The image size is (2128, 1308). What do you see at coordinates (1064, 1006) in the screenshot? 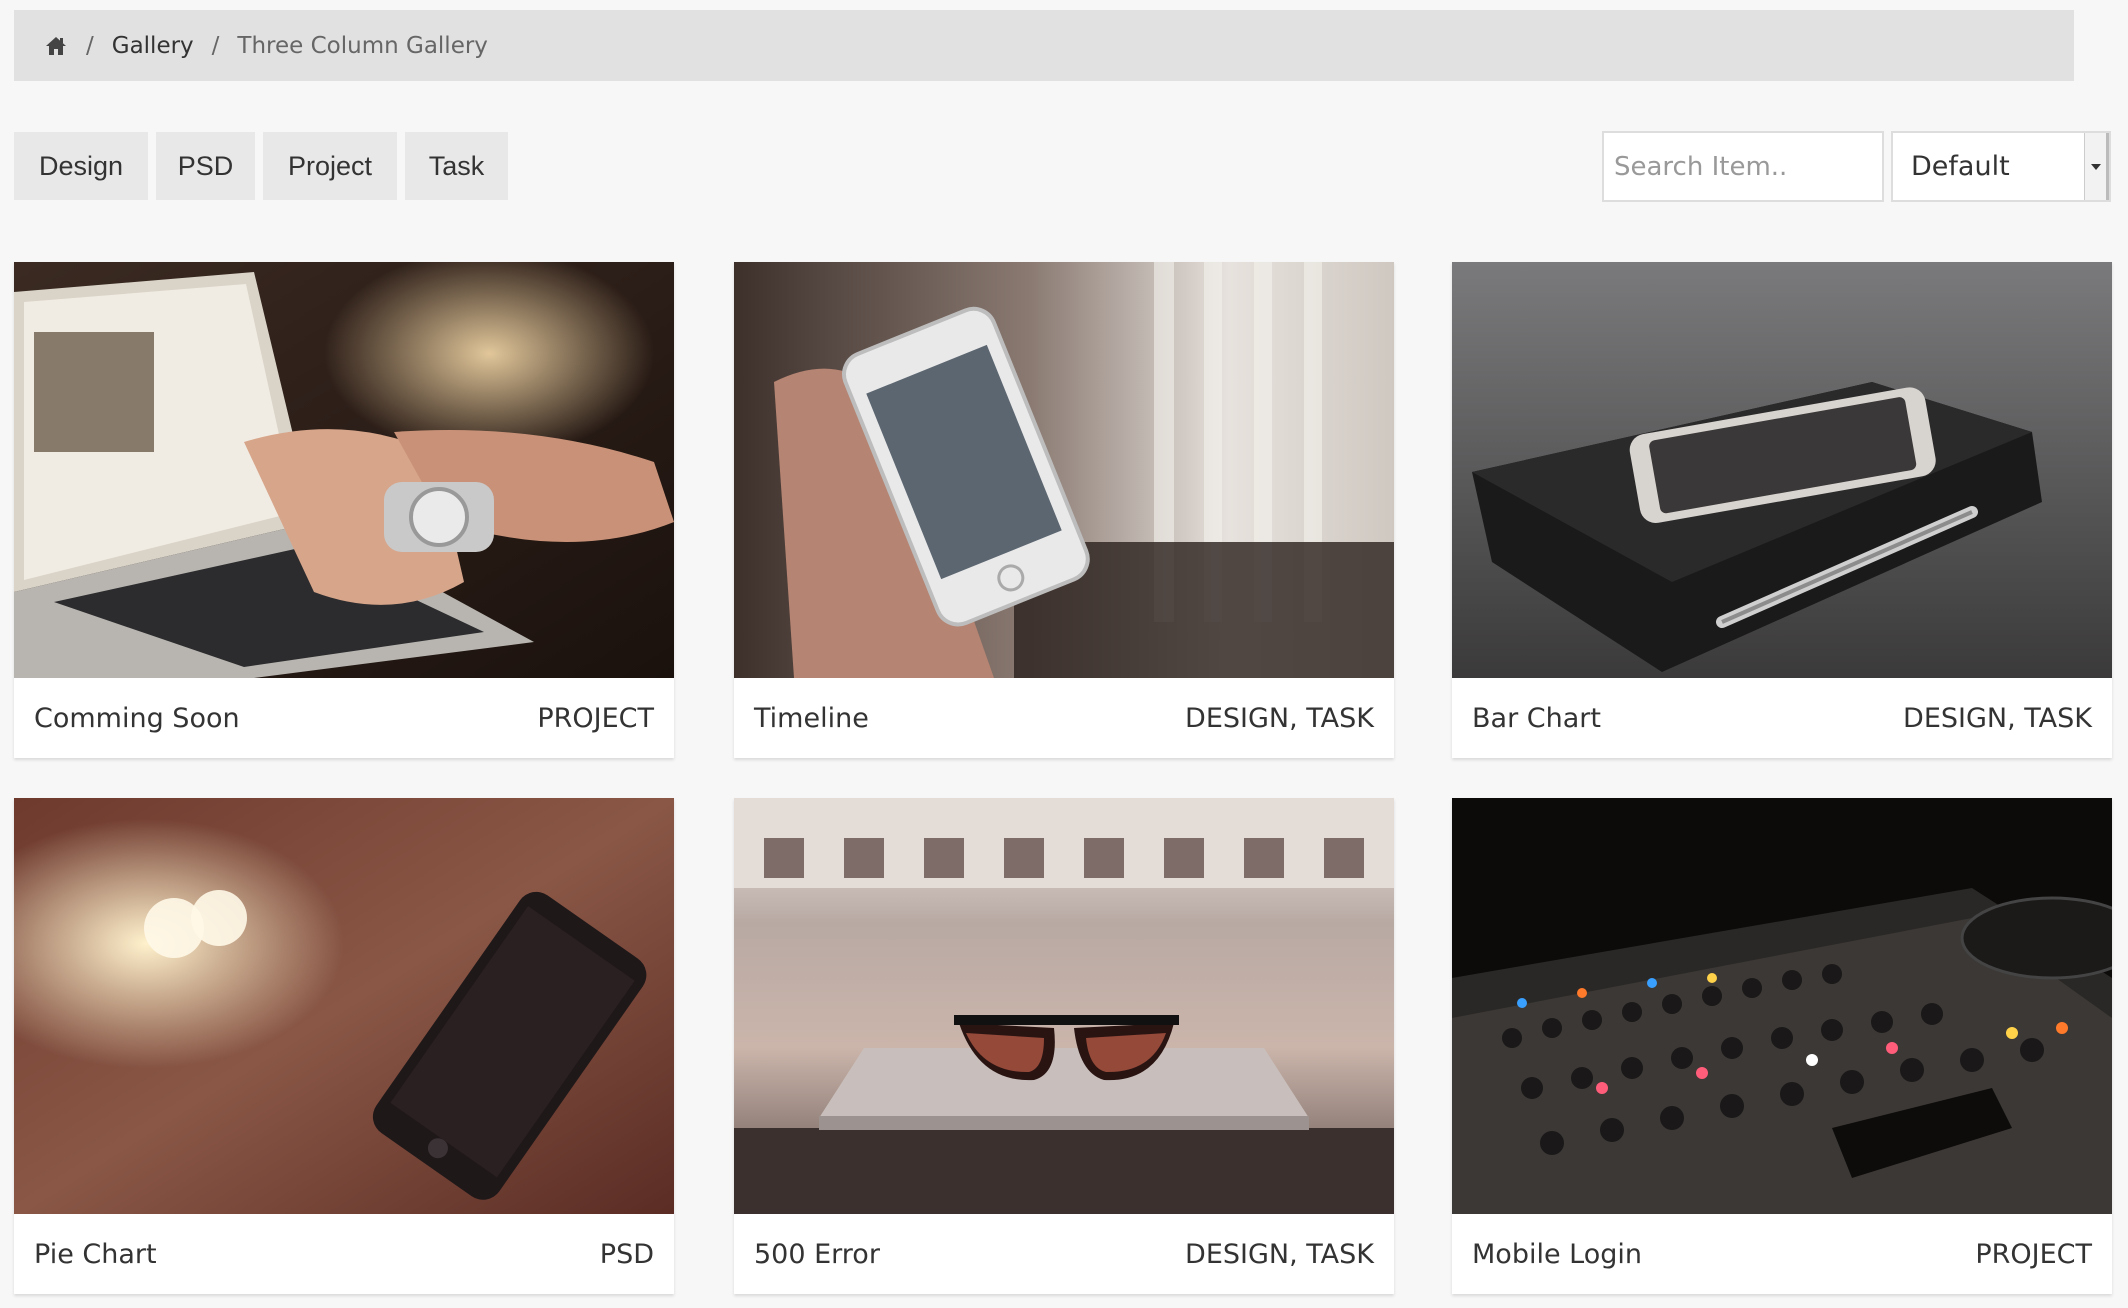
I see `sunglasses-on-laptop-photo` at bounding box center [1064, 1006].